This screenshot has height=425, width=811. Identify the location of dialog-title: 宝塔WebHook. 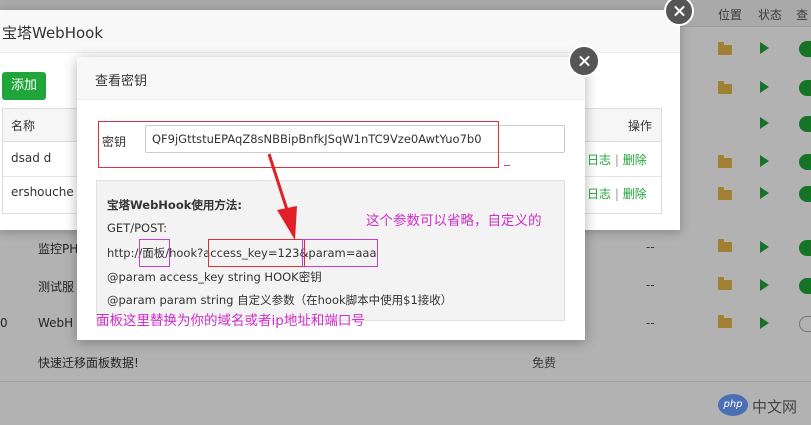
(53, 33).